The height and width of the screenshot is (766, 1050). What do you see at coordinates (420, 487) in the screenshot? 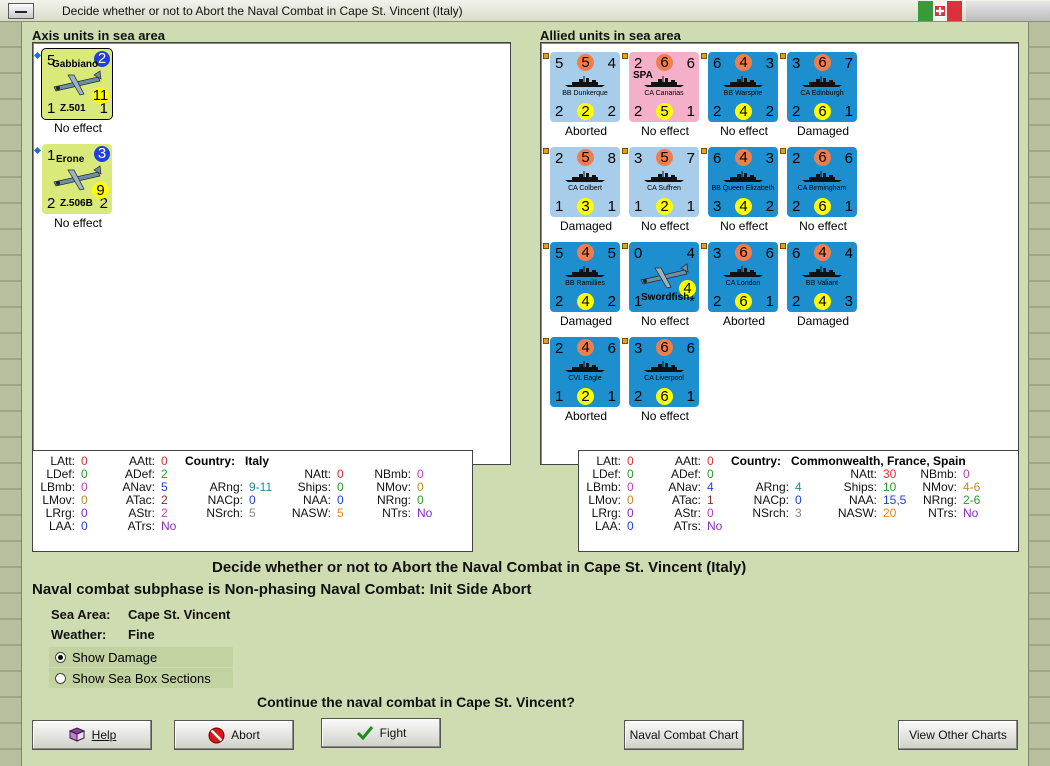
I see `stat-value-nmov: 0` at bounding box center [420, 487].